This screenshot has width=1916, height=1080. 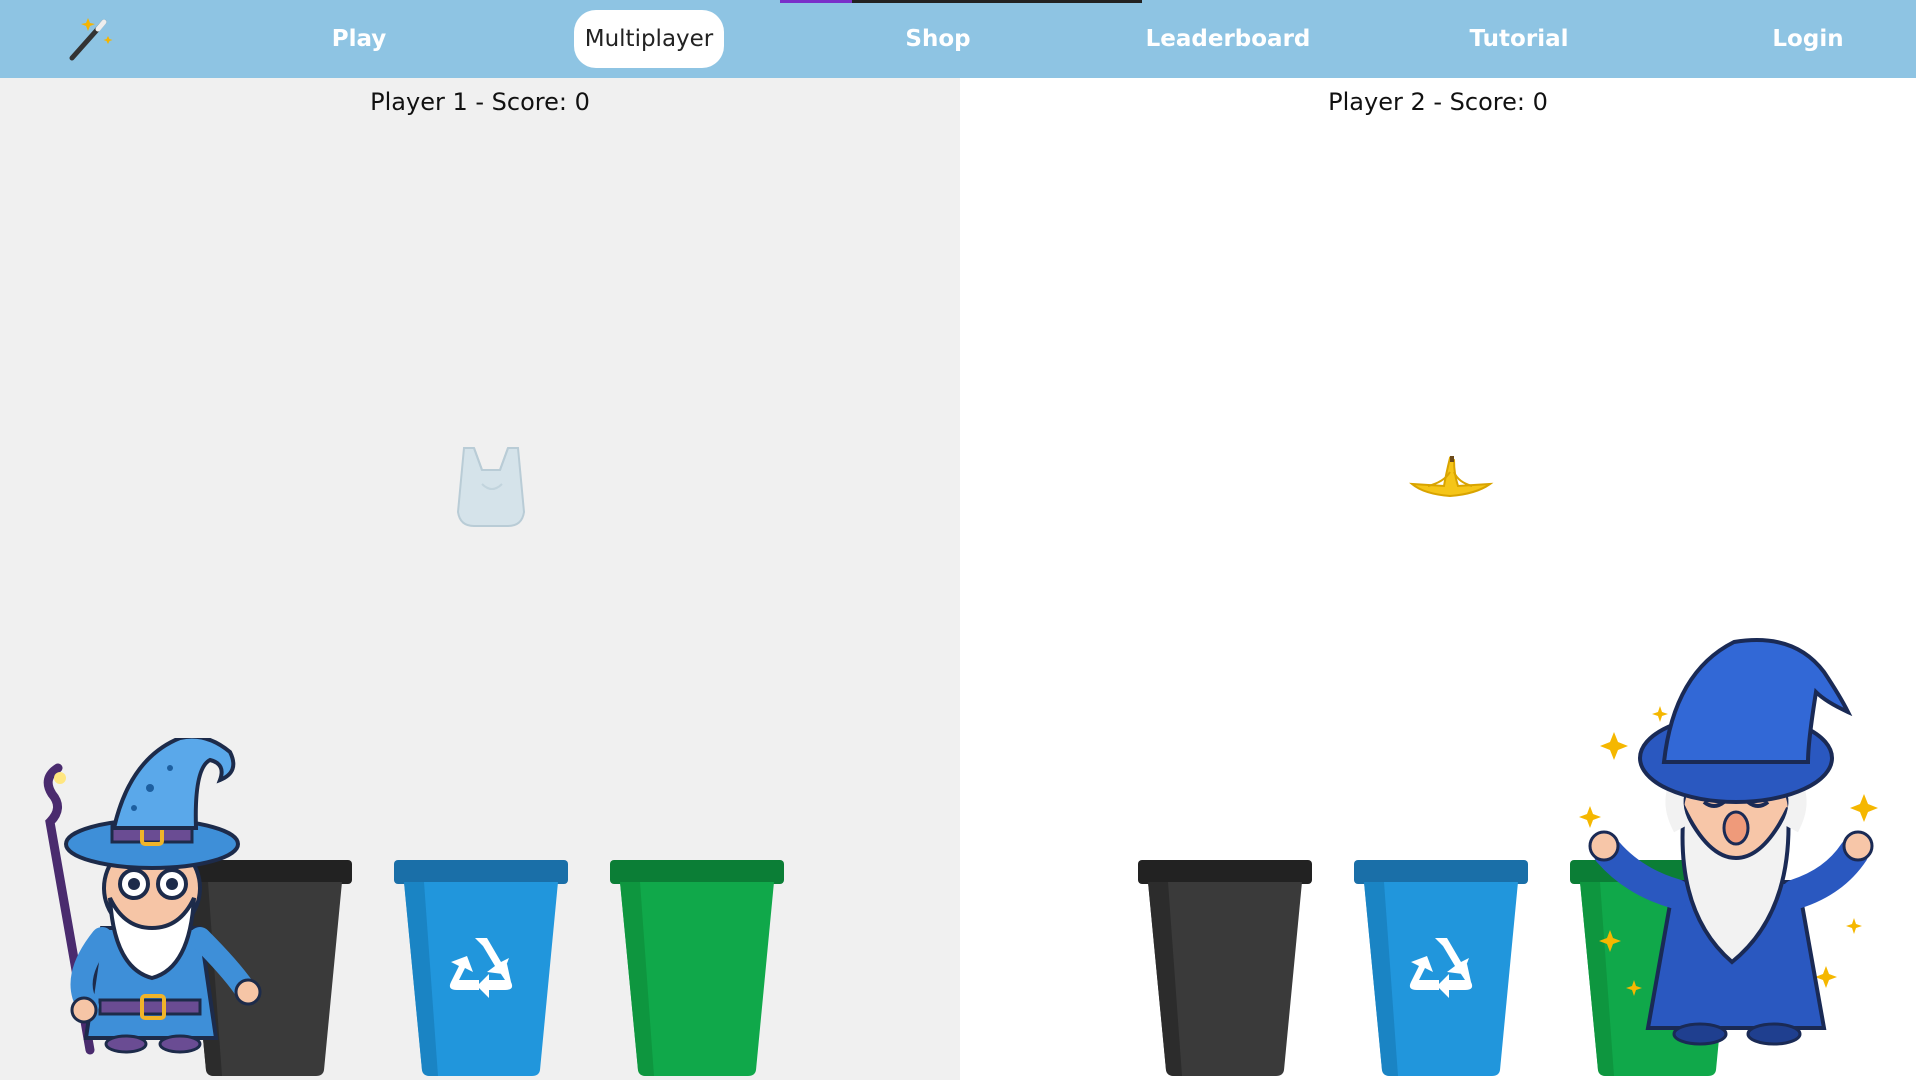 What do you see at coordinates (938, 39) in the screenshot?
I see `nav-shop: Shop` at bounding box center [938, 39].